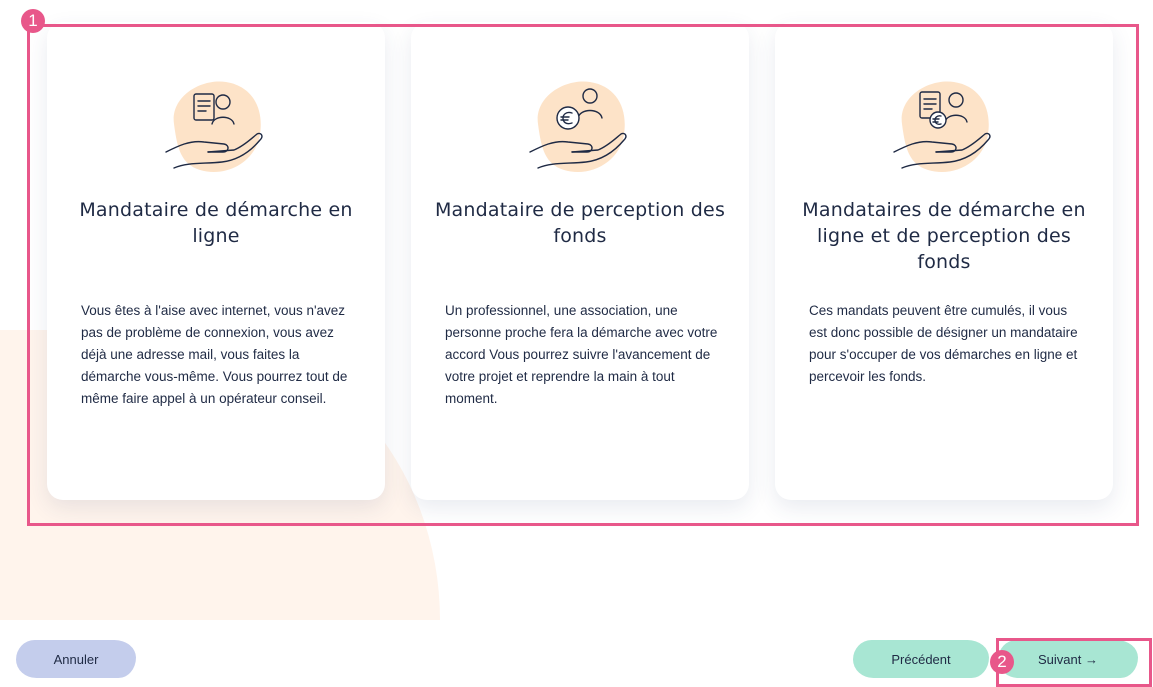 The width and height of the screenshot is (1153, 687). I want to click on annotation-badge: 1, so click(33, 21).